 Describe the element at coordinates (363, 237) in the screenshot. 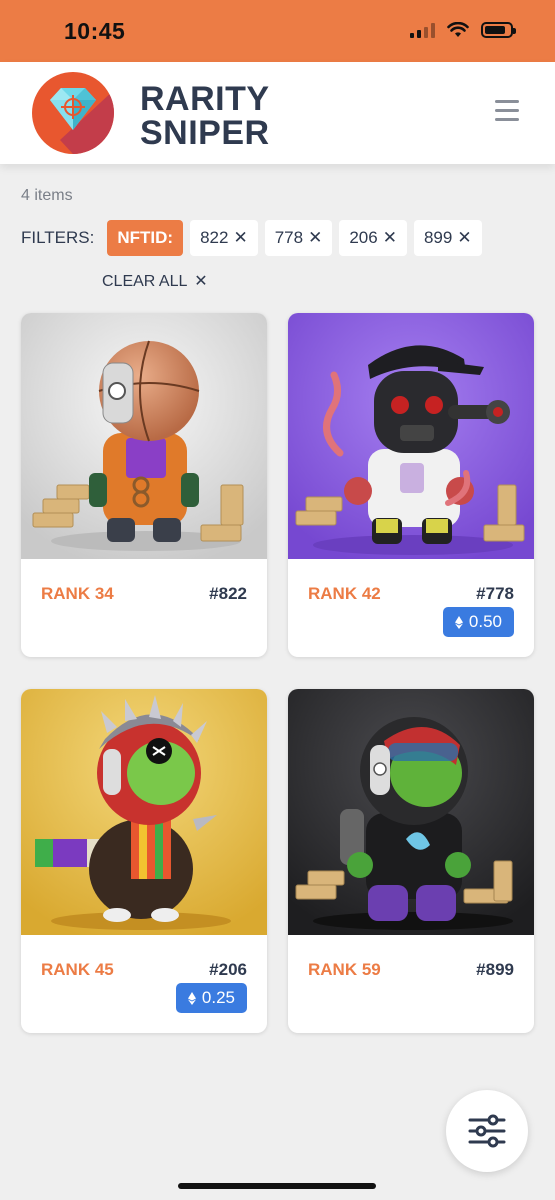

I see `filter-chip-value: 206` at that location.